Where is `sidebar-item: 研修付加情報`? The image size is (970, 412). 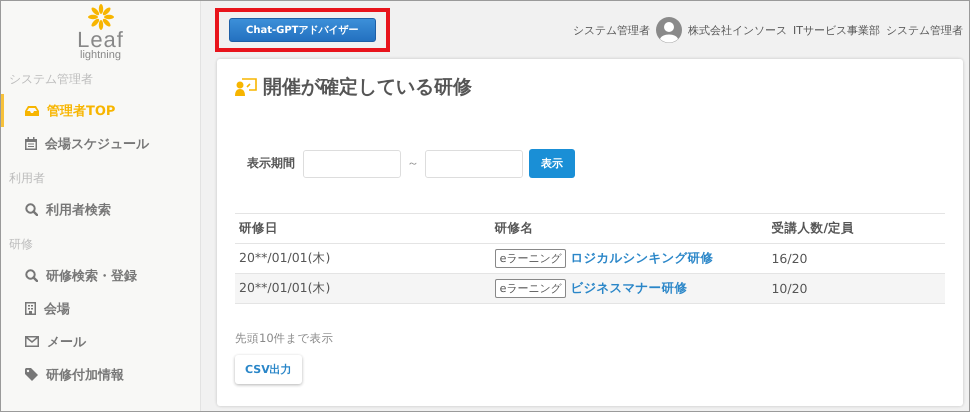
sidebar-item: 研修付加情報 is located at coordinates (100, 374).